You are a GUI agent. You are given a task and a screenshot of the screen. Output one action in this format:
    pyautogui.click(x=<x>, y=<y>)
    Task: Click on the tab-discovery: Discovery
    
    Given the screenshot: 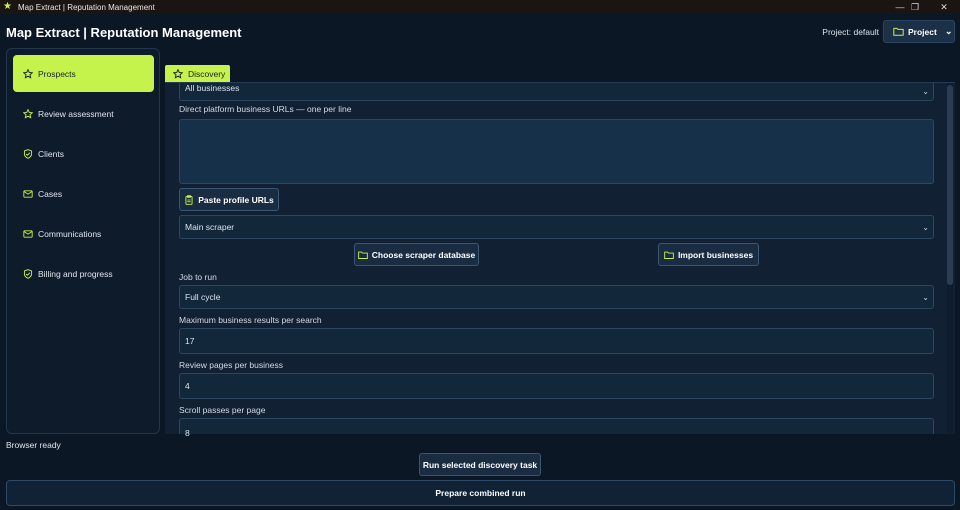 What is the action you would take?
    pyautogui.click(x=197, y=73)
    